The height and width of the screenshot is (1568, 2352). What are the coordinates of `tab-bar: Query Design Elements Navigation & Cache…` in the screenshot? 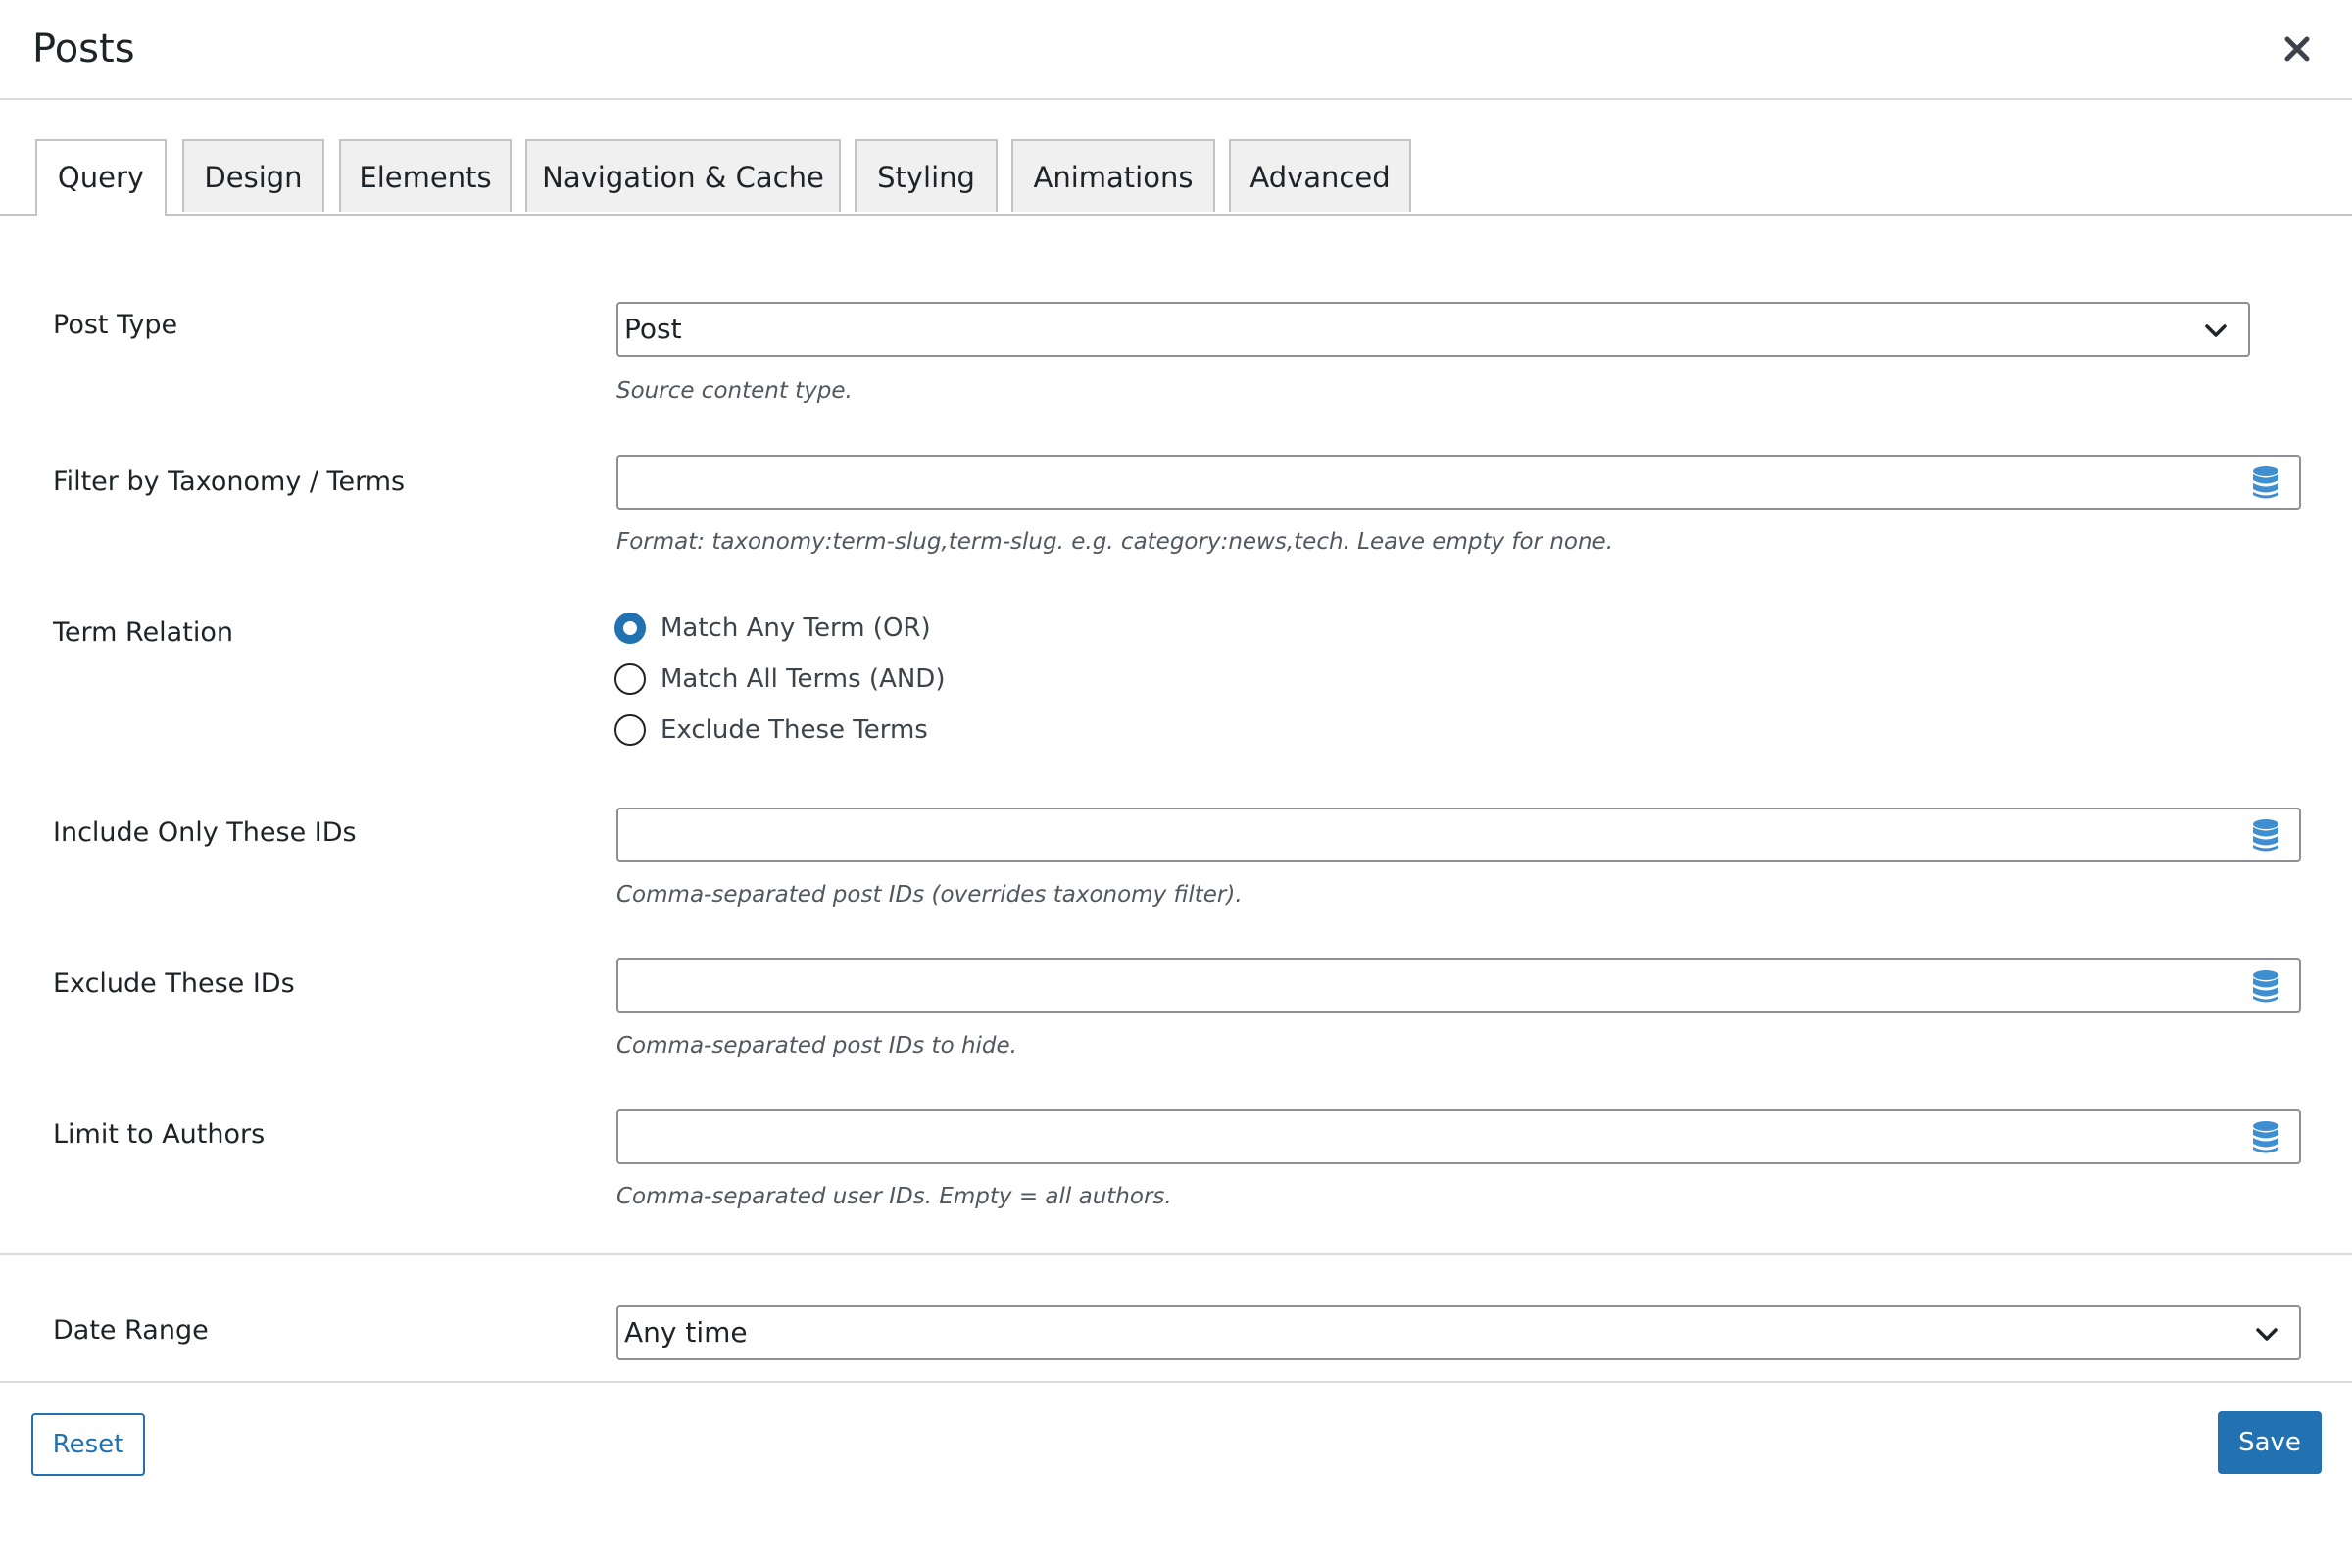 It's located at (1176, 177).